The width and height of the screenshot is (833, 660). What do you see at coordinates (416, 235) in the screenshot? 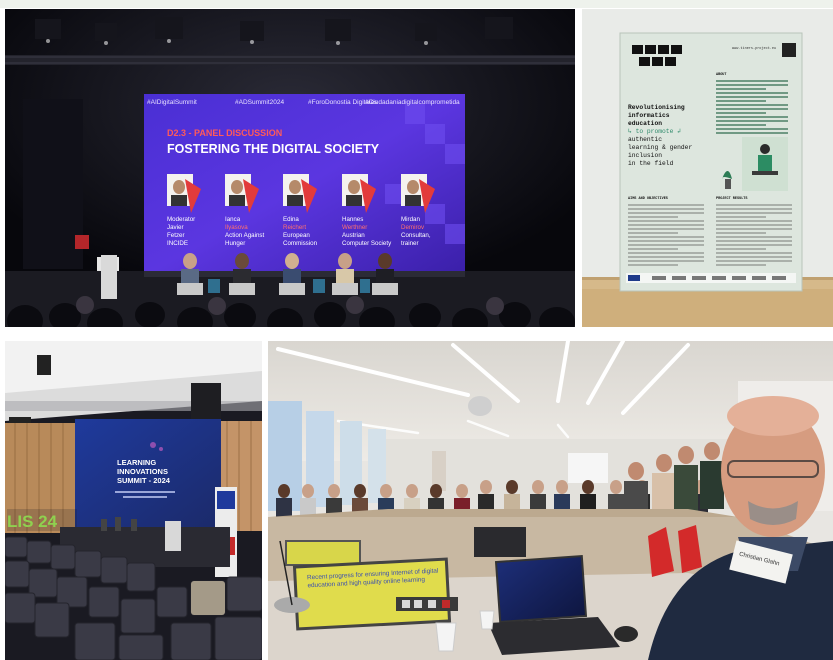
I see `speaker-line3: Consultan,` at bounding box center [416, 235].